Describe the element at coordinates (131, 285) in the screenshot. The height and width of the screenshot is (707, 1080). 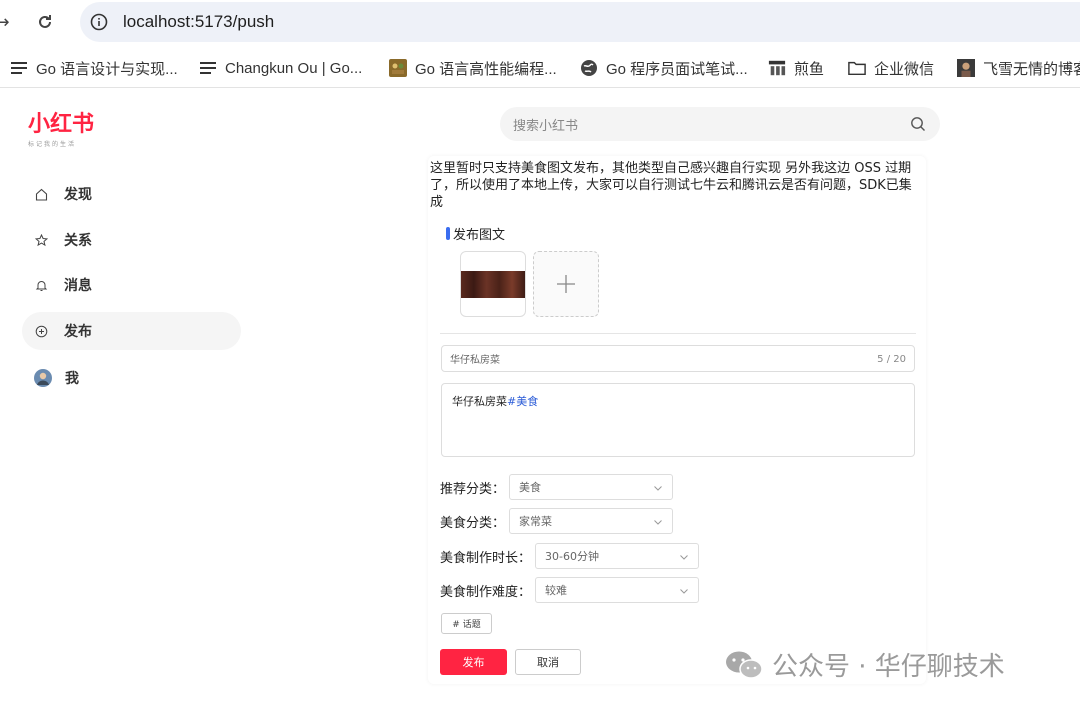
I see `sidebar-item-messages: 消息` at that location.